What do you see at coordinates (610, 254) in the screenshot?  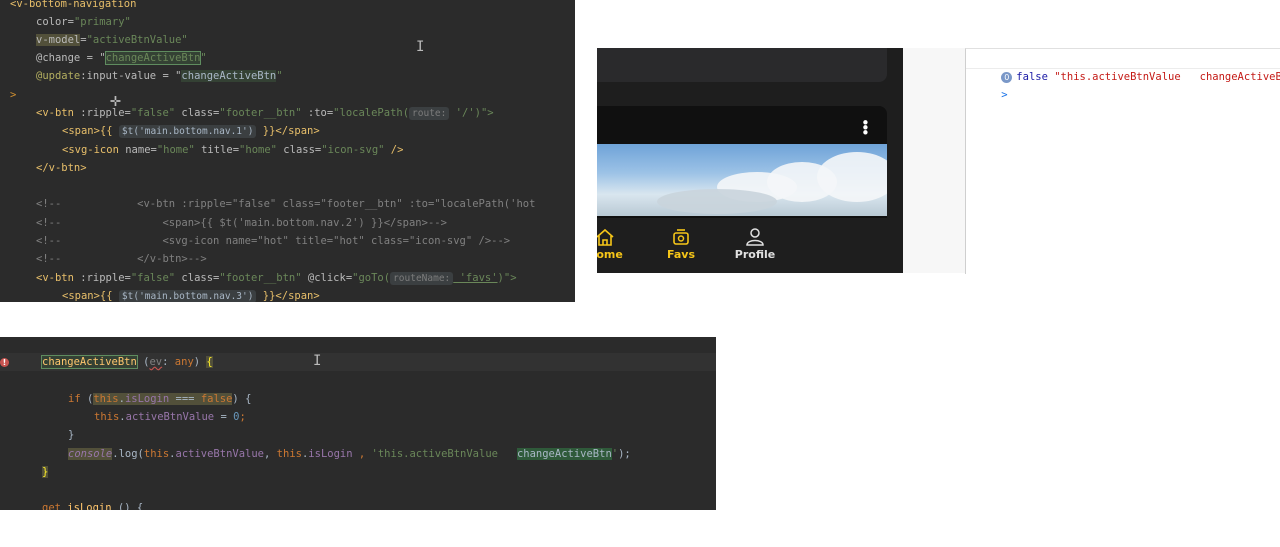 I see `nav-label: Home` at bounding box center [610, 254].